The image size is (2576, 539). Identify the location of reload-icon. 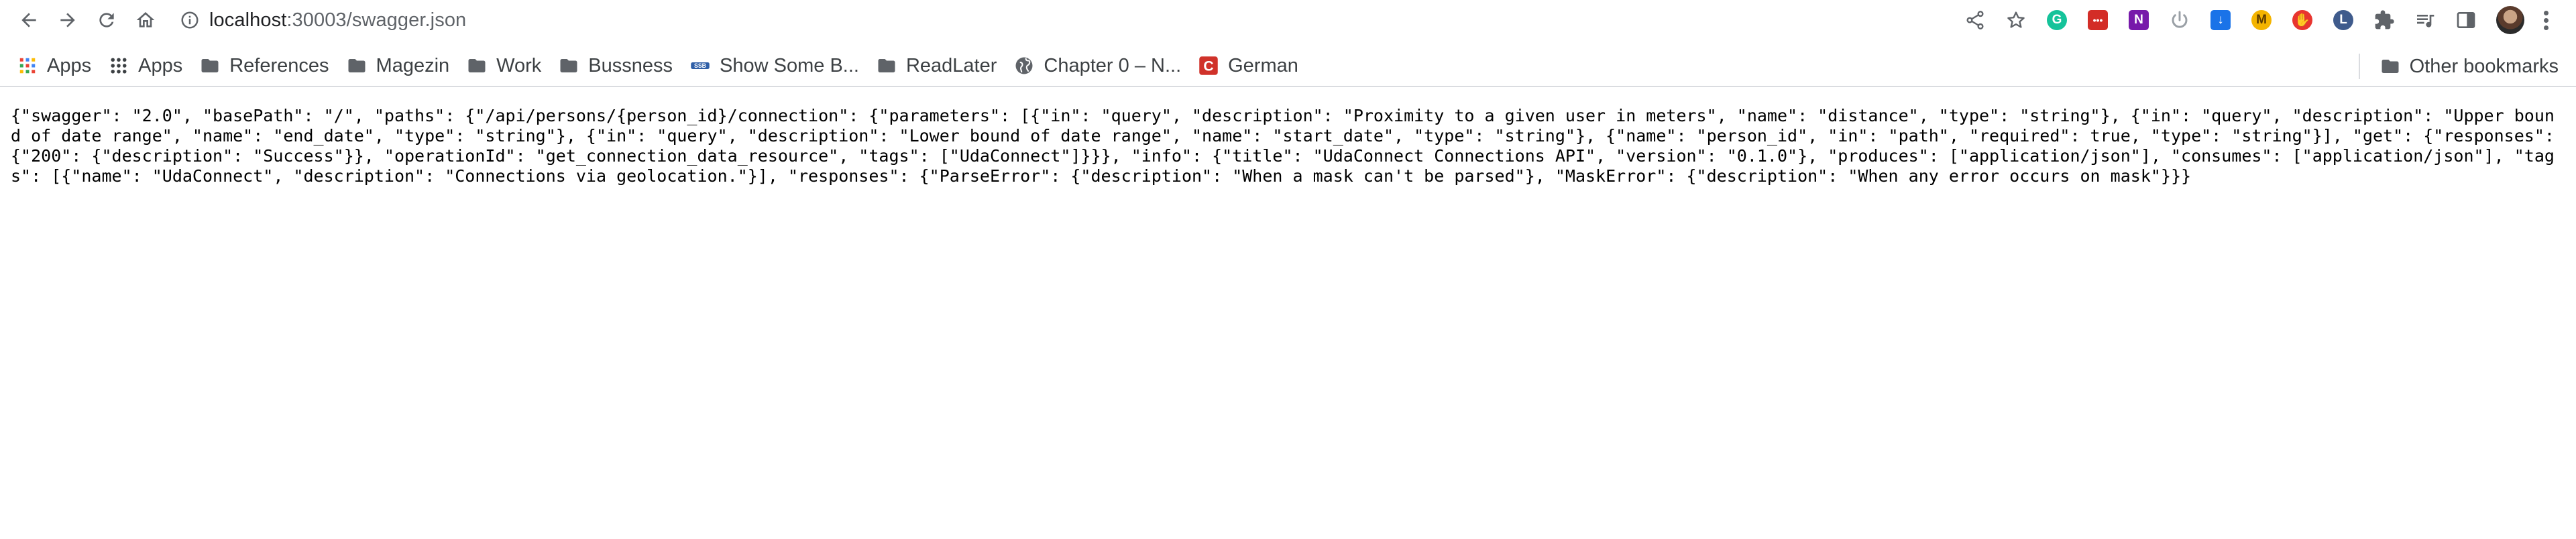
(106, 20).